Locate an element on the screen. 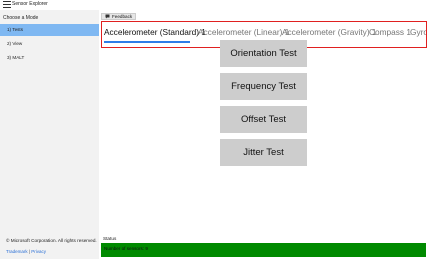 This screenshot has height=259, width=428. tab-accelerometer-standard: Accelerometer (Standard) 1 is located at coordinates (155, 32).